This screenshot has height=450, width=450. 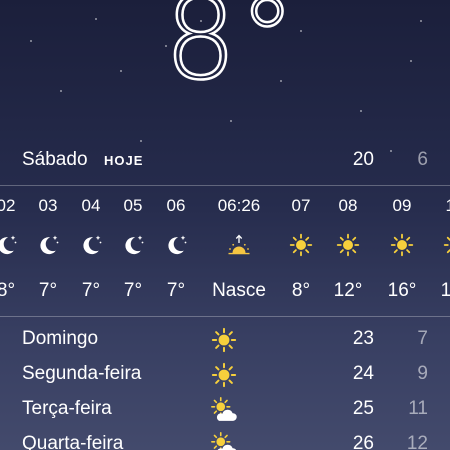 What do you see at coordinates (239, 245) in the screenshot?
I see `sunrise-icon` at bounding box center [239, 245].